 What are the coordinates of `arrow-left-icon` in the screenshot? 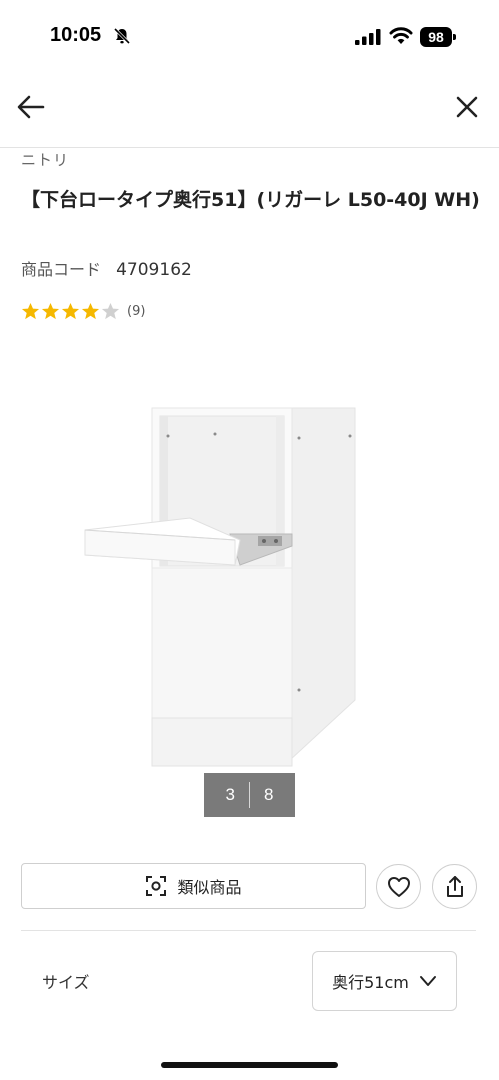 It's located at (31, 107).